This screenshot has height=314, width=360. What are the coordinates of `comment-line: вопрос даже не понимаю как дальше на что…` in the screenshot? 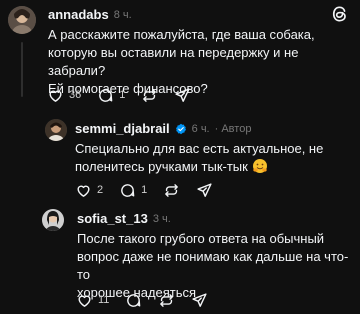 It's located at (213, 265).